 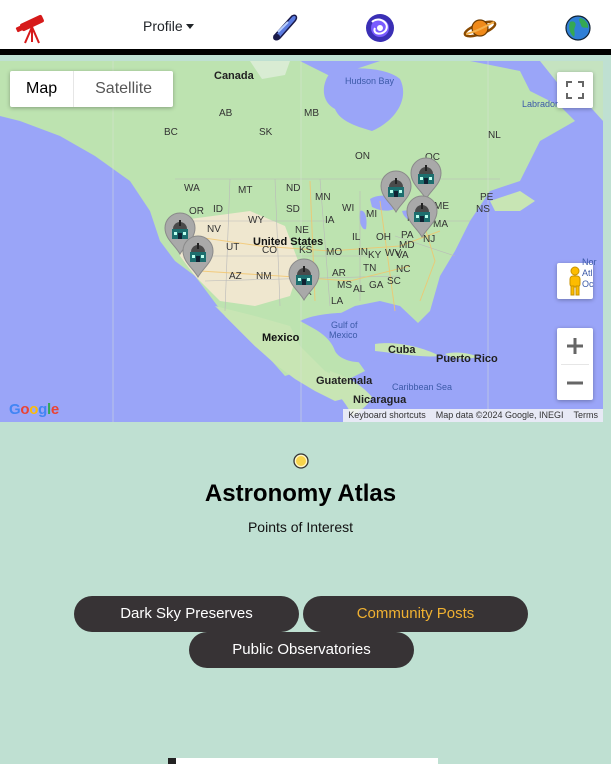 What do you see at coordinates (42, 409) in the screenshot?
I see `google-logo-g2: g` at bounding box center [42, 409].